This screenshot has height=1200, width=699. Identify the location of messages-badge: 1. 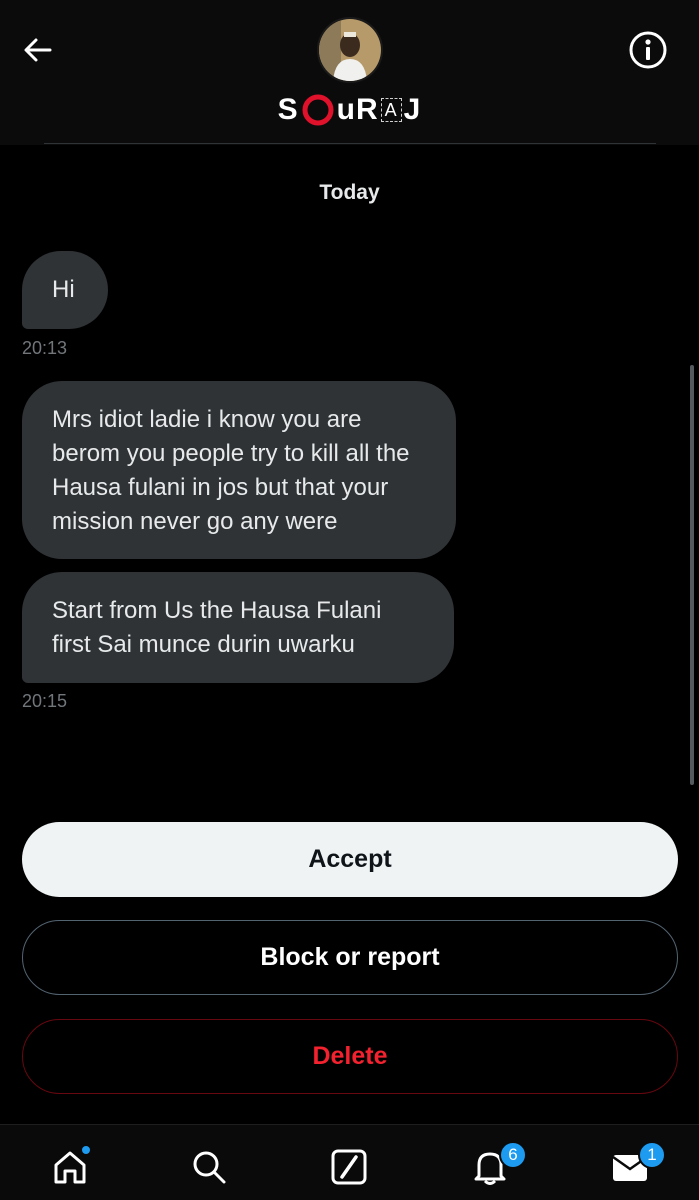
(652, 1155).